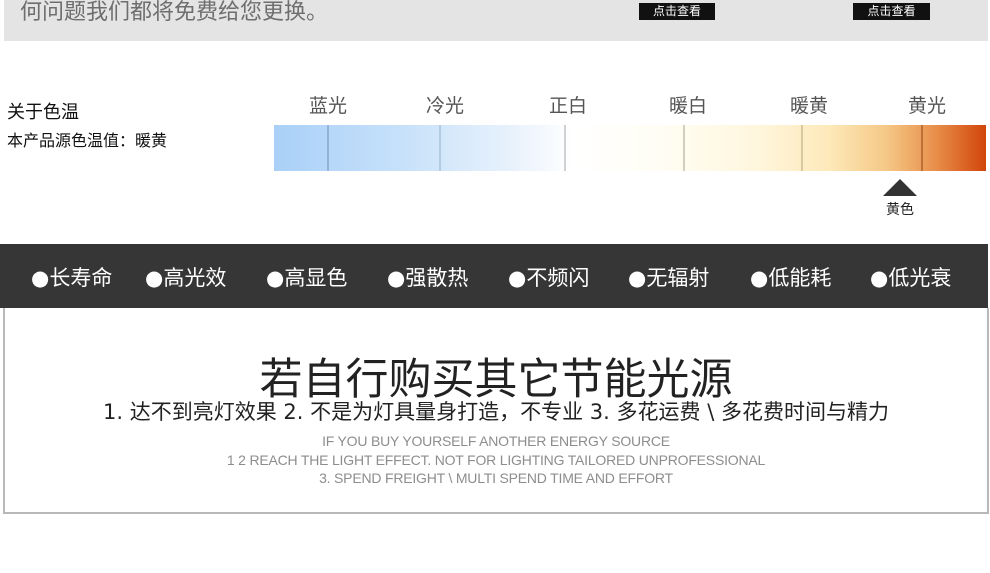 The height and width of the screenshot is (573, 990). What do you see at coordinates (494, 276) in the screenshot?
I see `features-bar: ●长寿命 ●高光效 ●高显色 ●强散热 ●不频闪 ●无辐射 ●低能耗 ●低光衰` at bounding box center [494, 276].